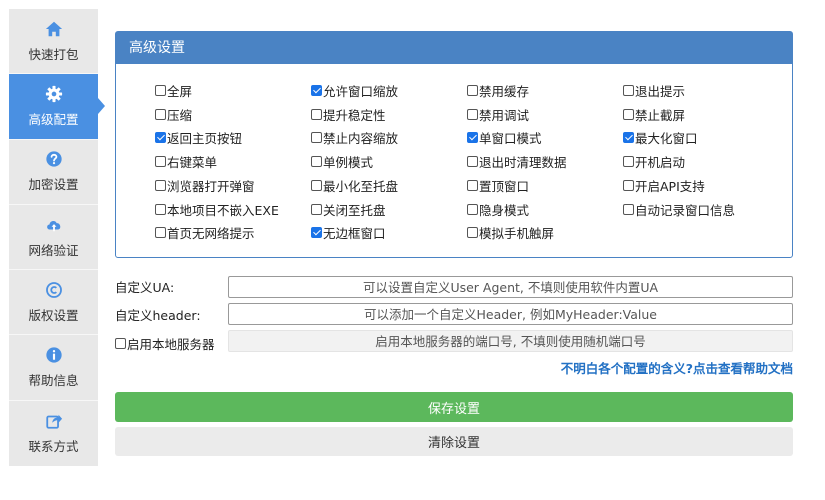  I want to click on option-item: 单窗口模式, so click(504, 137).